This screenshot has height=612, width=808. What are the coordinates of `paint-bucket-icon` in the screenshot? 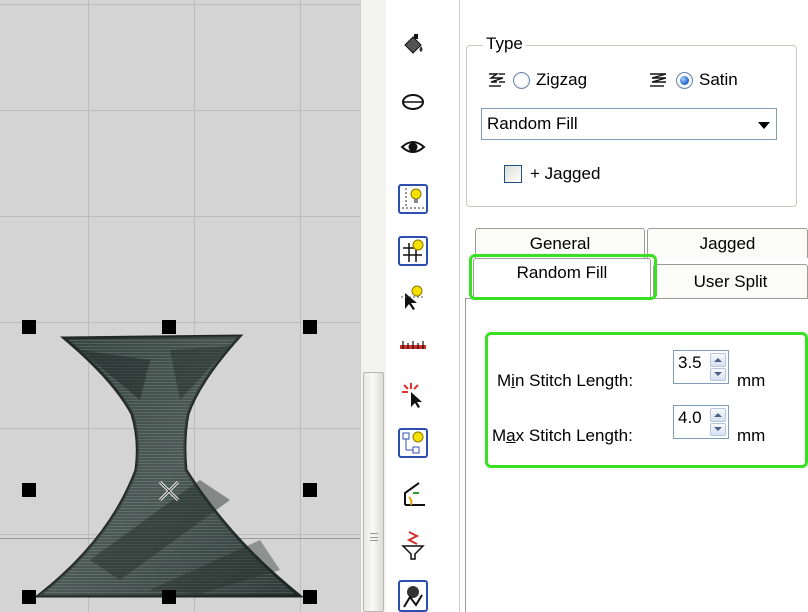 It's located at (413, 45).